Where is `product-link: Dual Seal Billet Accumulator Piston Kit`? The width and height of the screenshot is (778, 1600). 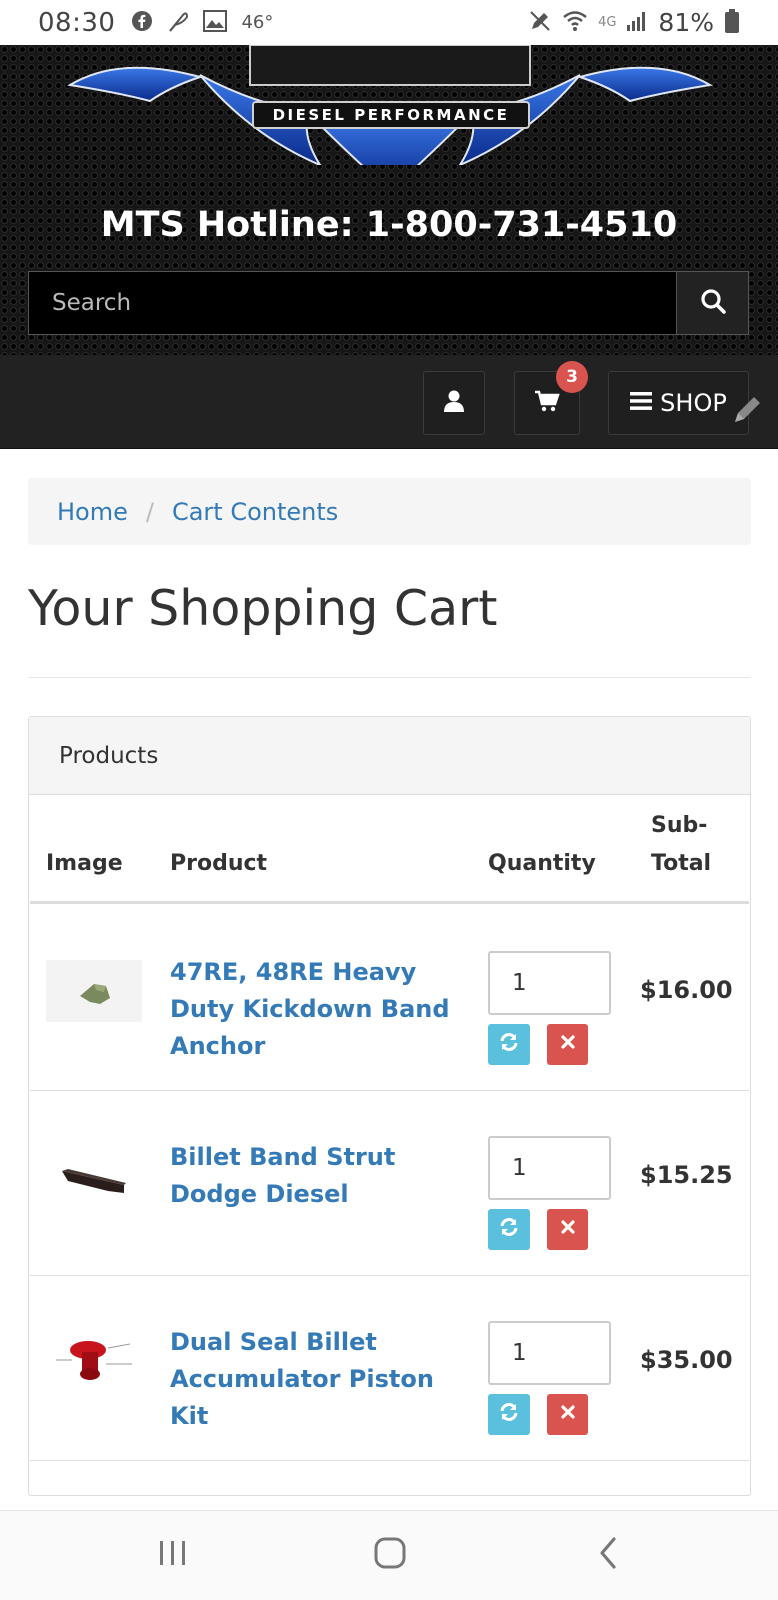 product-link: Dual Seal Billet Accumulator Piston Kit is located at coordinates (315, 1379).